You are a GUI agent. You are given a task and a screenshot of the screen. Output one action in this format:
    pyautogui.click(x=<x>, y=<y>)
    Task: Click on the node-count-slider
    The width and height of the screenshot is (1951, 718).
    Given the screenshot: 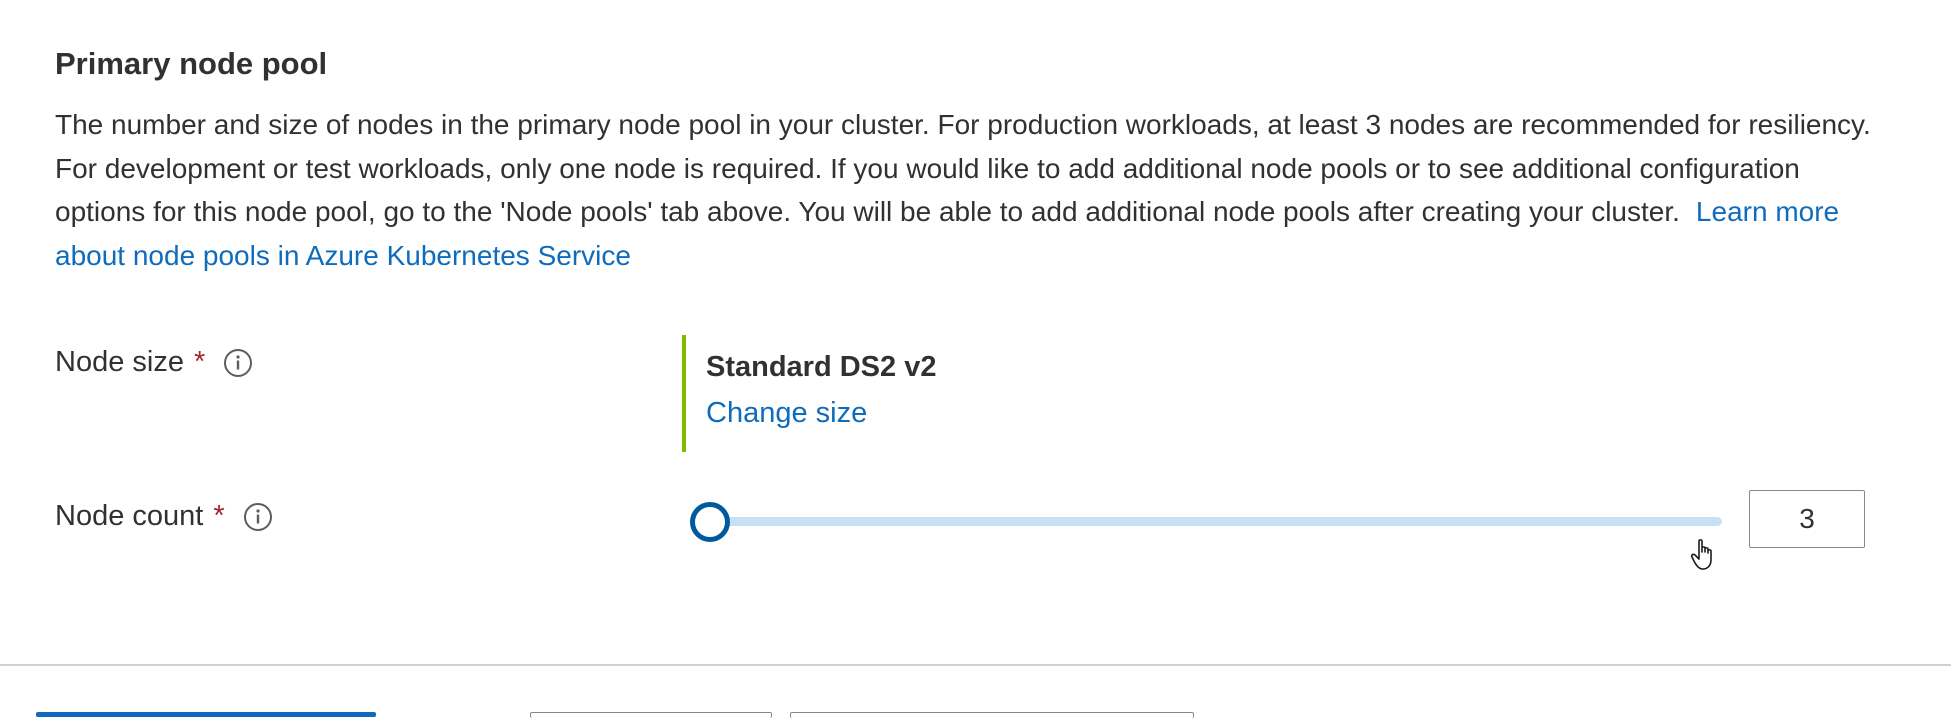 What is the action you would take?
    pyautogui.click(x=1206, y=522)
    